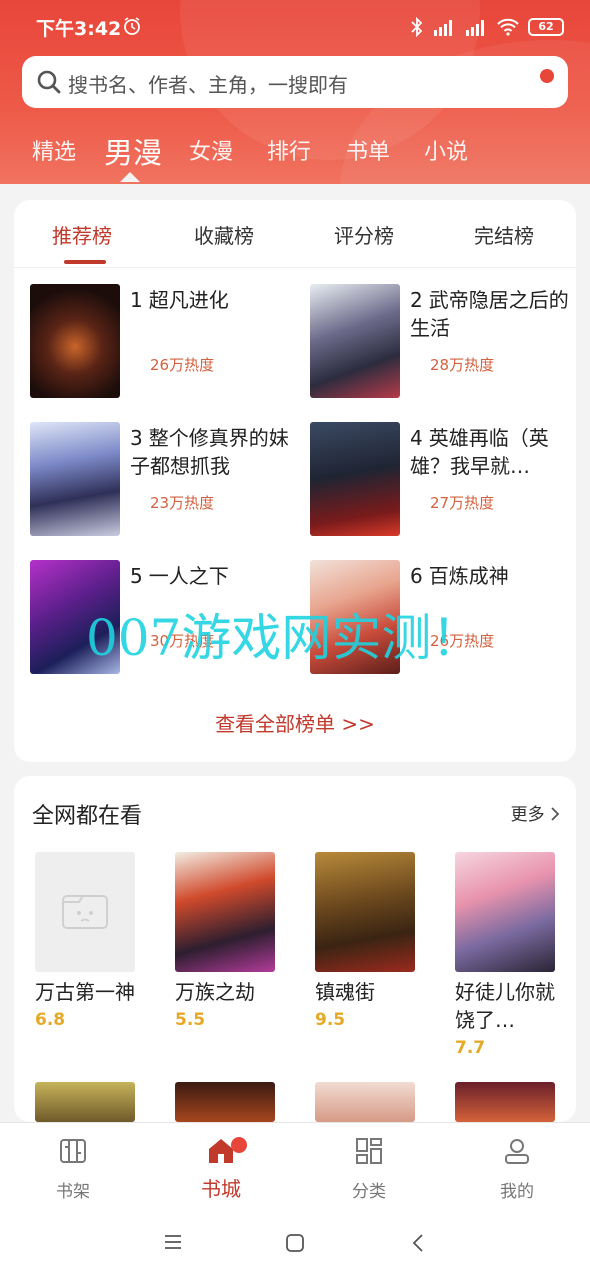 This screenshot has width=590, height=1278. What do you see at coordinates (224, 234) in the screenshot?
I see `tab-favorites: 收藏榜` at bounding box center [224, 234].